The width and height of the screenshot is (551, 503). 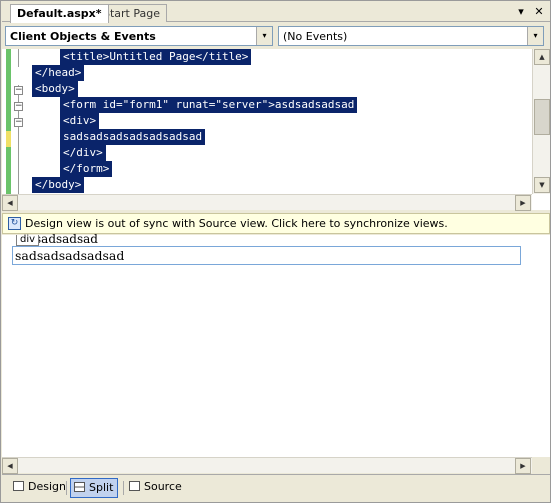 I want to click on source-horizontal-scrollbar: ◀ ▶, so click(x=267, y=202).